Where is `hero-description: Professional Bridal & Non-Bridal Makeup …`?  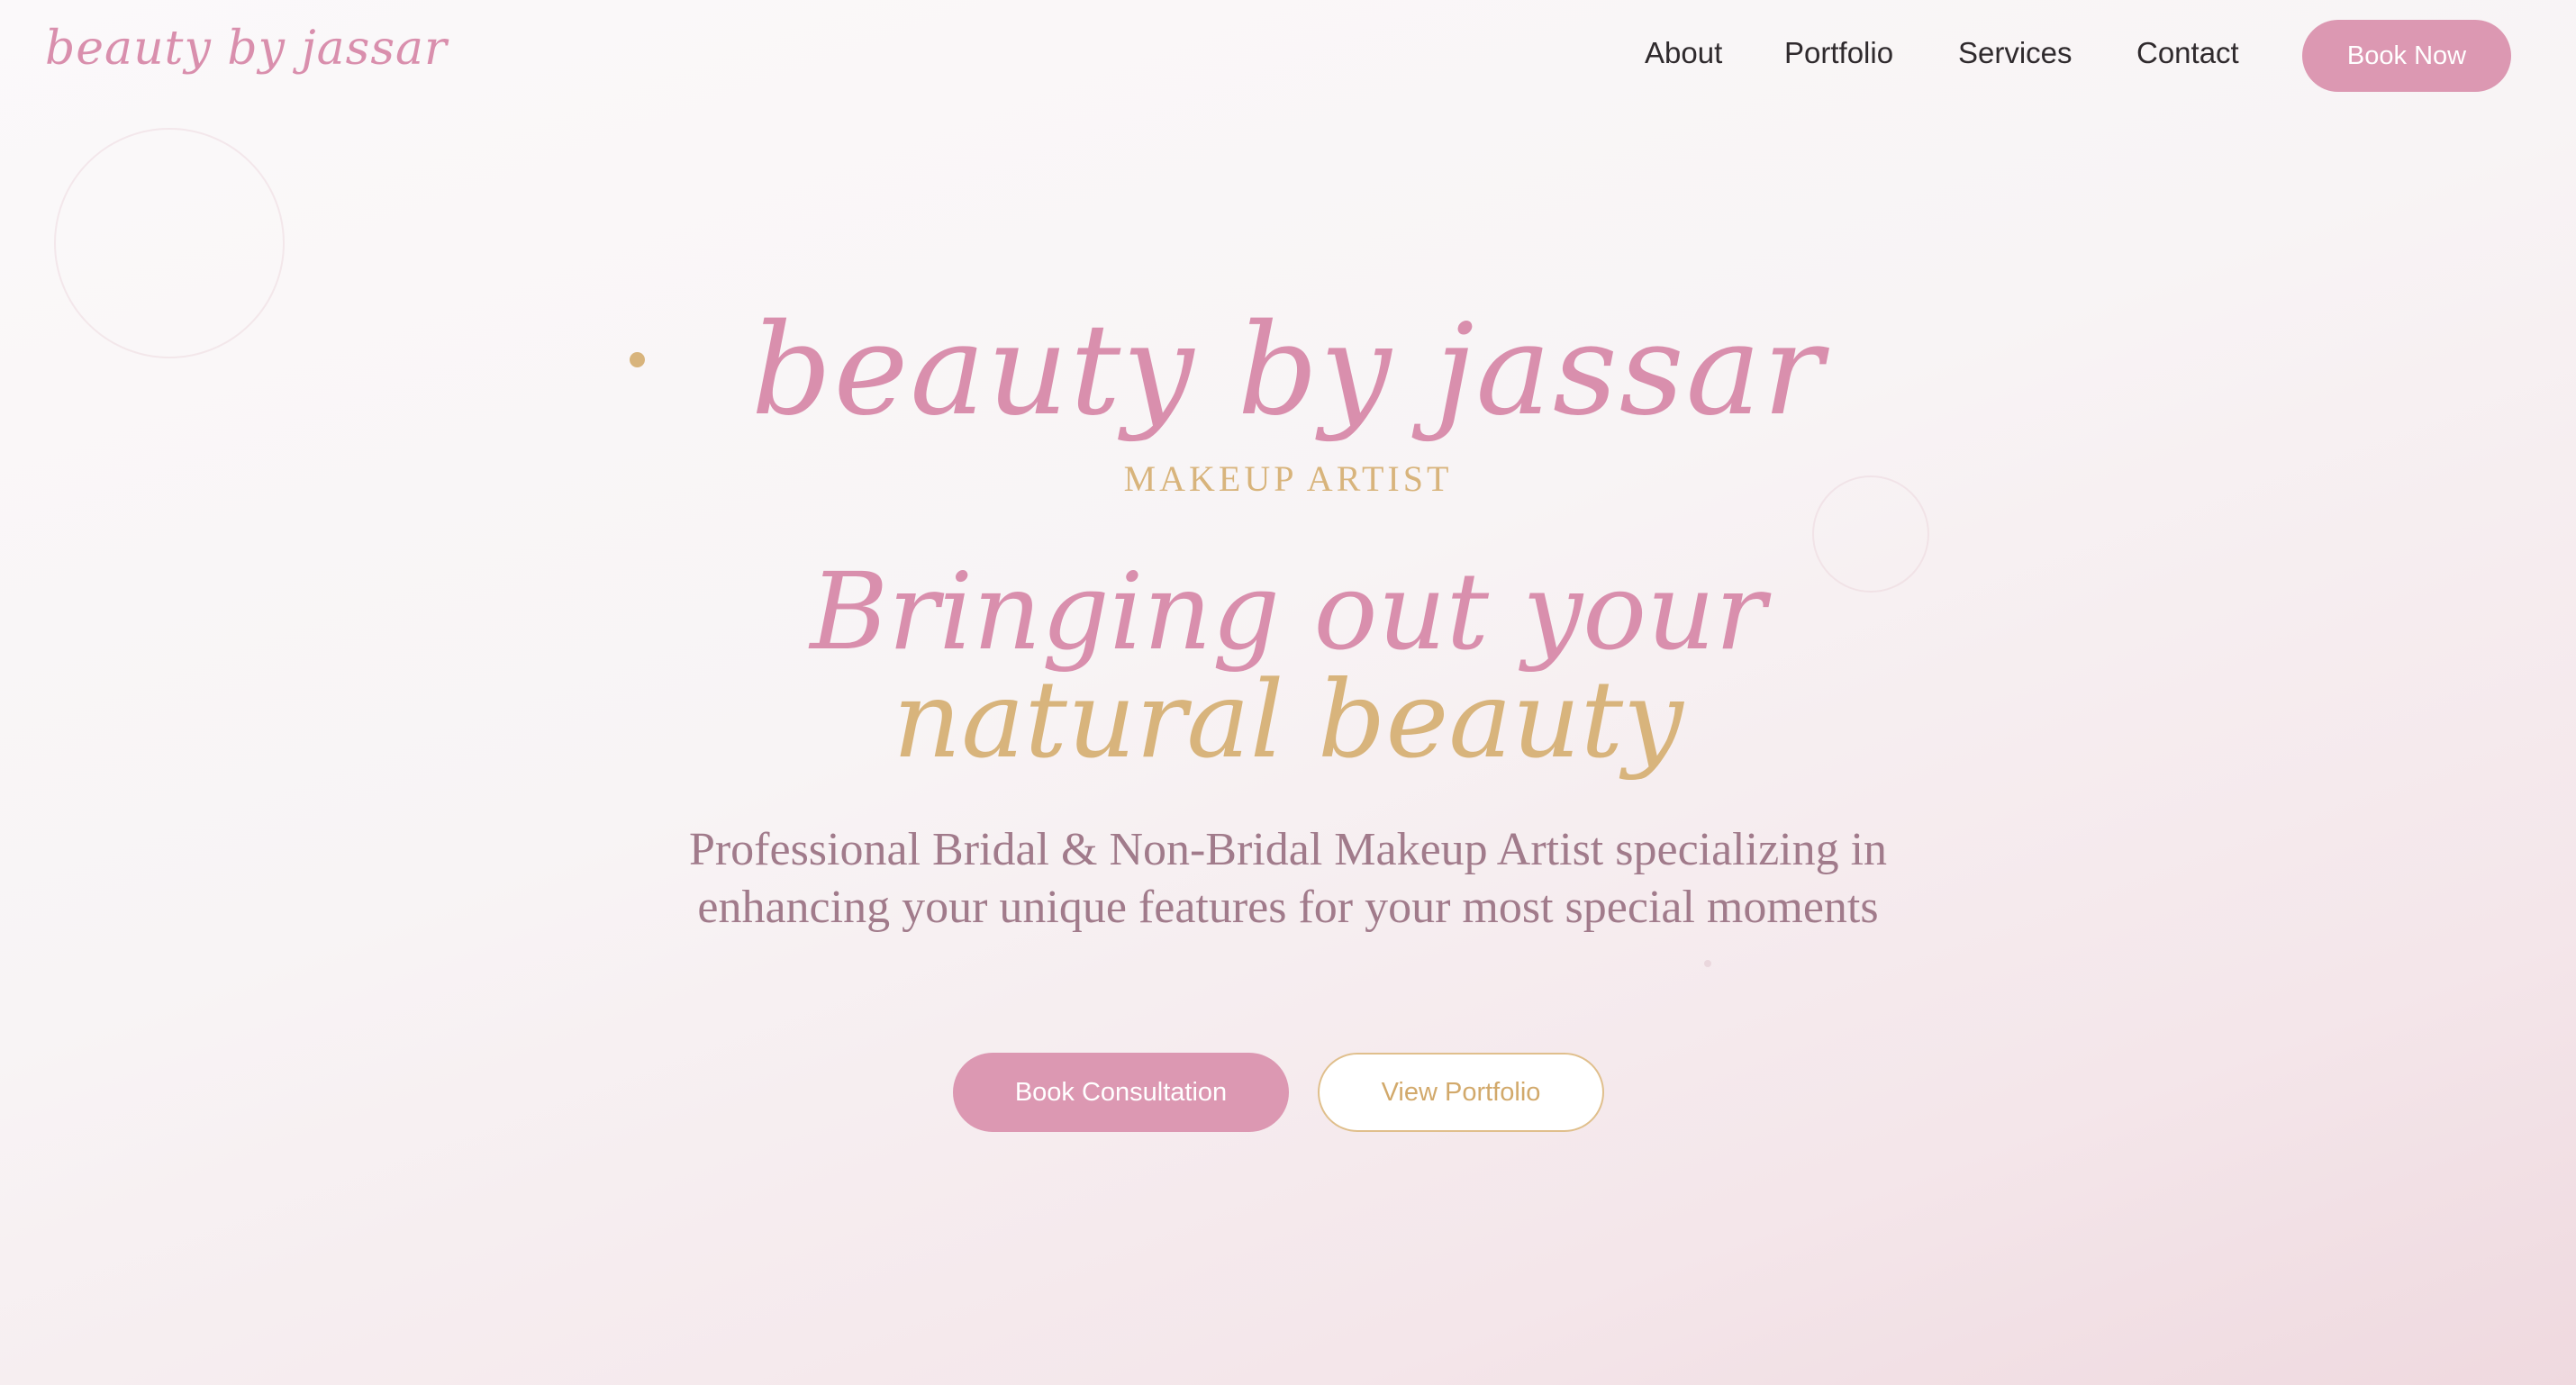
hero-description: Professional Bridal & Non-Bridal Makeup … is located at coordinates (1288, 878).